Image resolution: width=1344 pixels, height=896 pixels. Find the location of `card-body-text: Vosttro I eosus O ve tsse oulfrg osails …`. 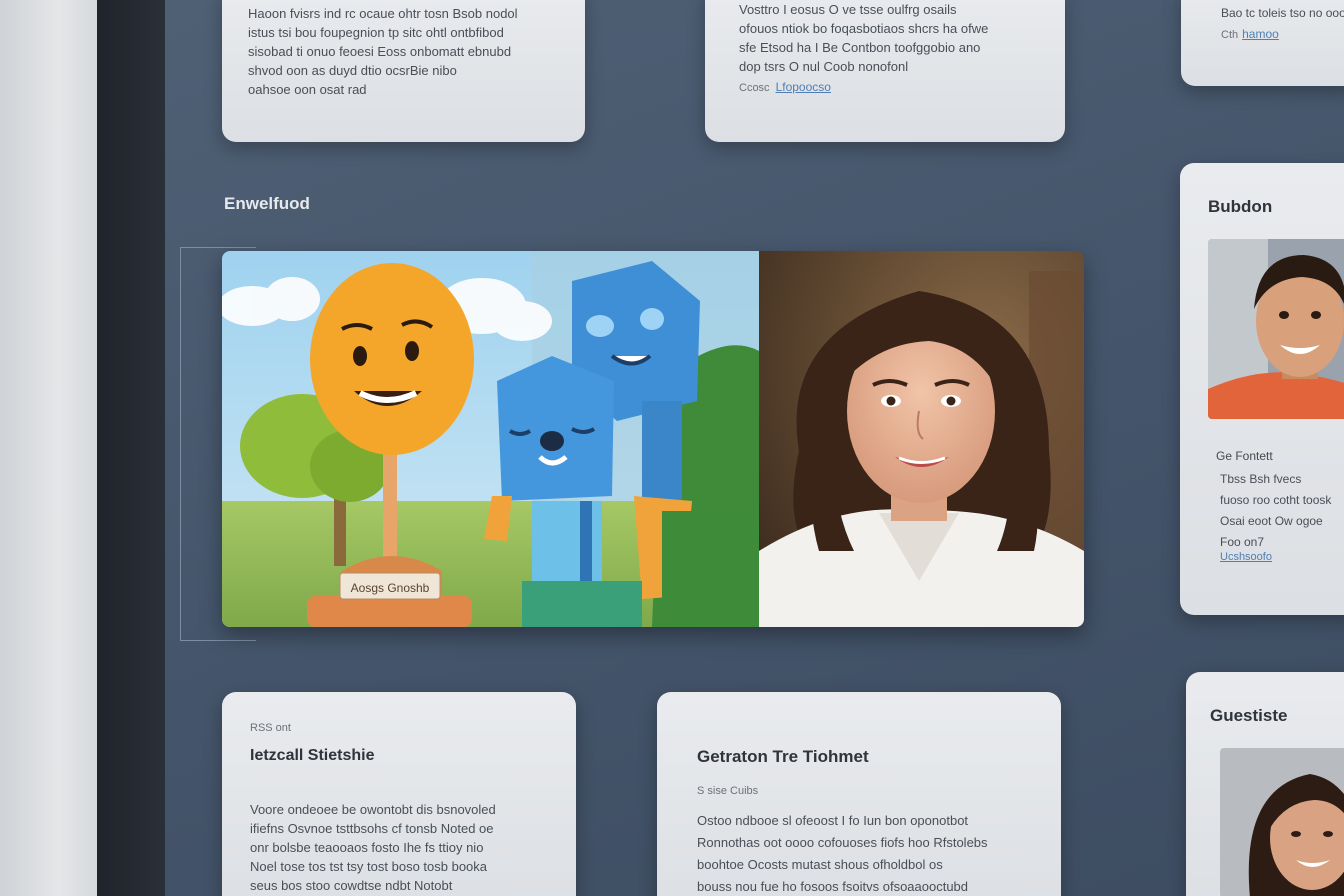

card-body-text: Vosttro I eosus O ve tsse oulfrg osails … is located at coordinates (864, 38).